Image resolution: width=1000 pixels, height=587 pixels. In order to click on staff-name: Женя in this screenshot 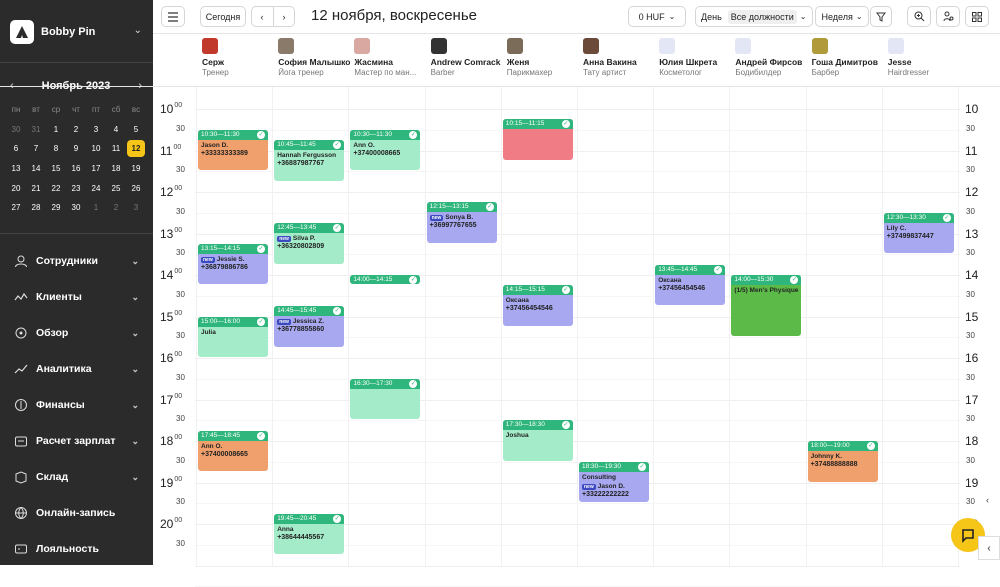, I will do `click(518, 62)`.